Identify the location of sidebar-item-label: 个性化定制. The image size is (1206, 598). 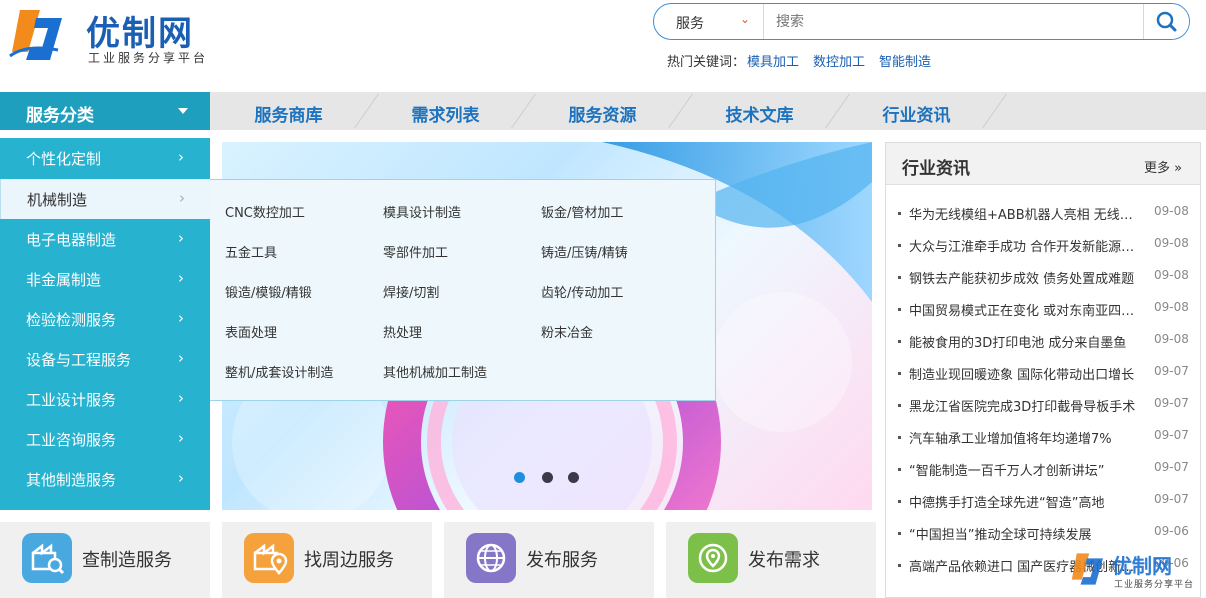
(64, 159).